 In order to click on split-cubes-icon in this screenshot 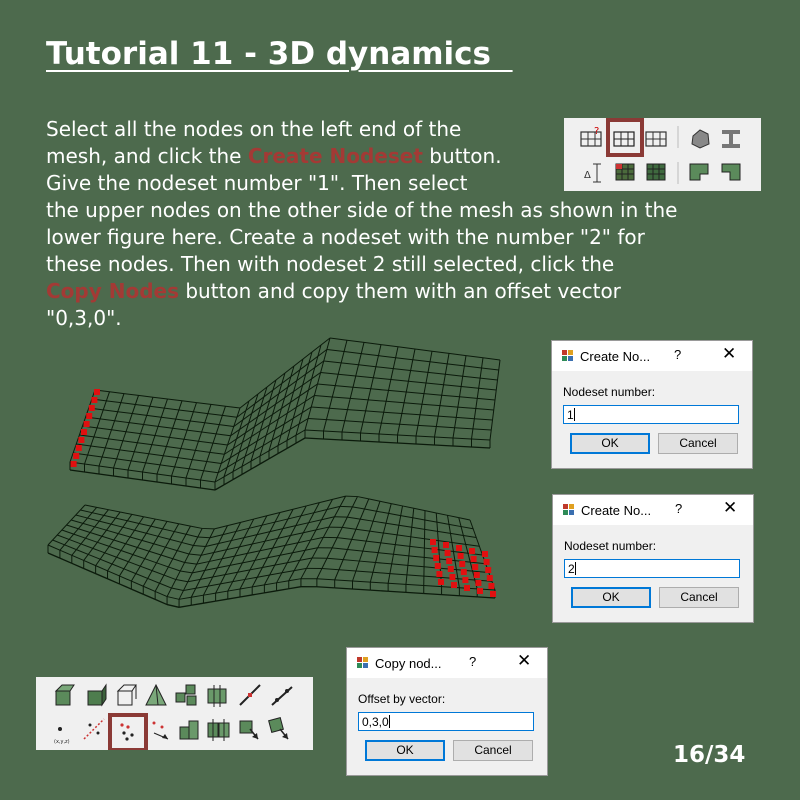, I will do `click(218, 730)`.